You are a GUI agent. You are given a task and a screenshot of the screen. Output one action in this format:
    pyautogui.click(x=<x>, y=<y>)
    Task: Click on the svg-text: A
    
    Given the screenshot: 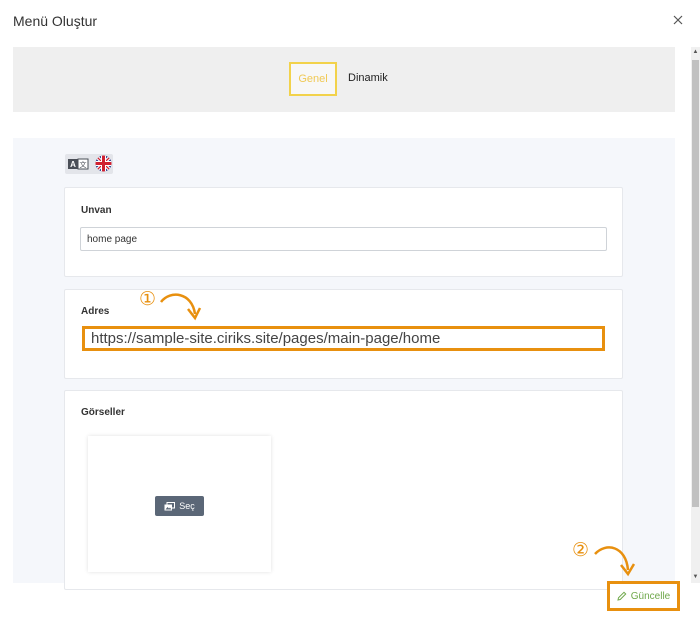 What is the action you would take?
    pyautogui.click(x=73, y=164)
    